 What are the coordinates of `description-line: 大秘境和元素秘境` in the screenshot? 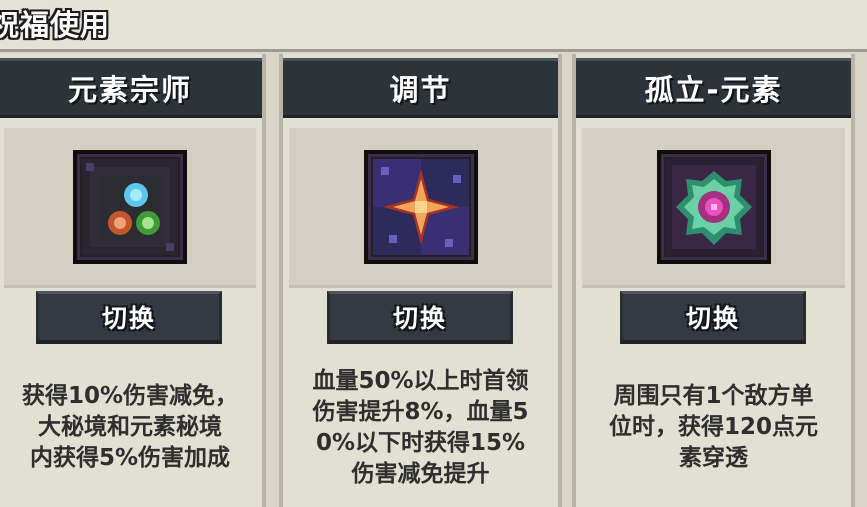 It's located at (130, 427).